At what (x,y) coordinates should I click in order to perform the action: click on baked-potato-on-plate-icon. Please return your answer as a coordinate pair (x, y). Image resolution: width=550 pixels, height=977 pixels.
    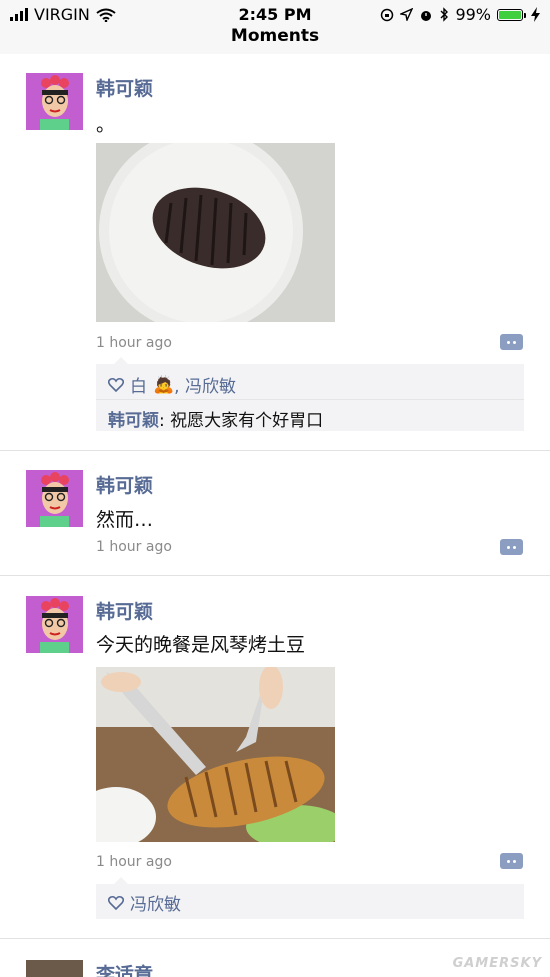
    Looking at the image, I should click on (215, 231).